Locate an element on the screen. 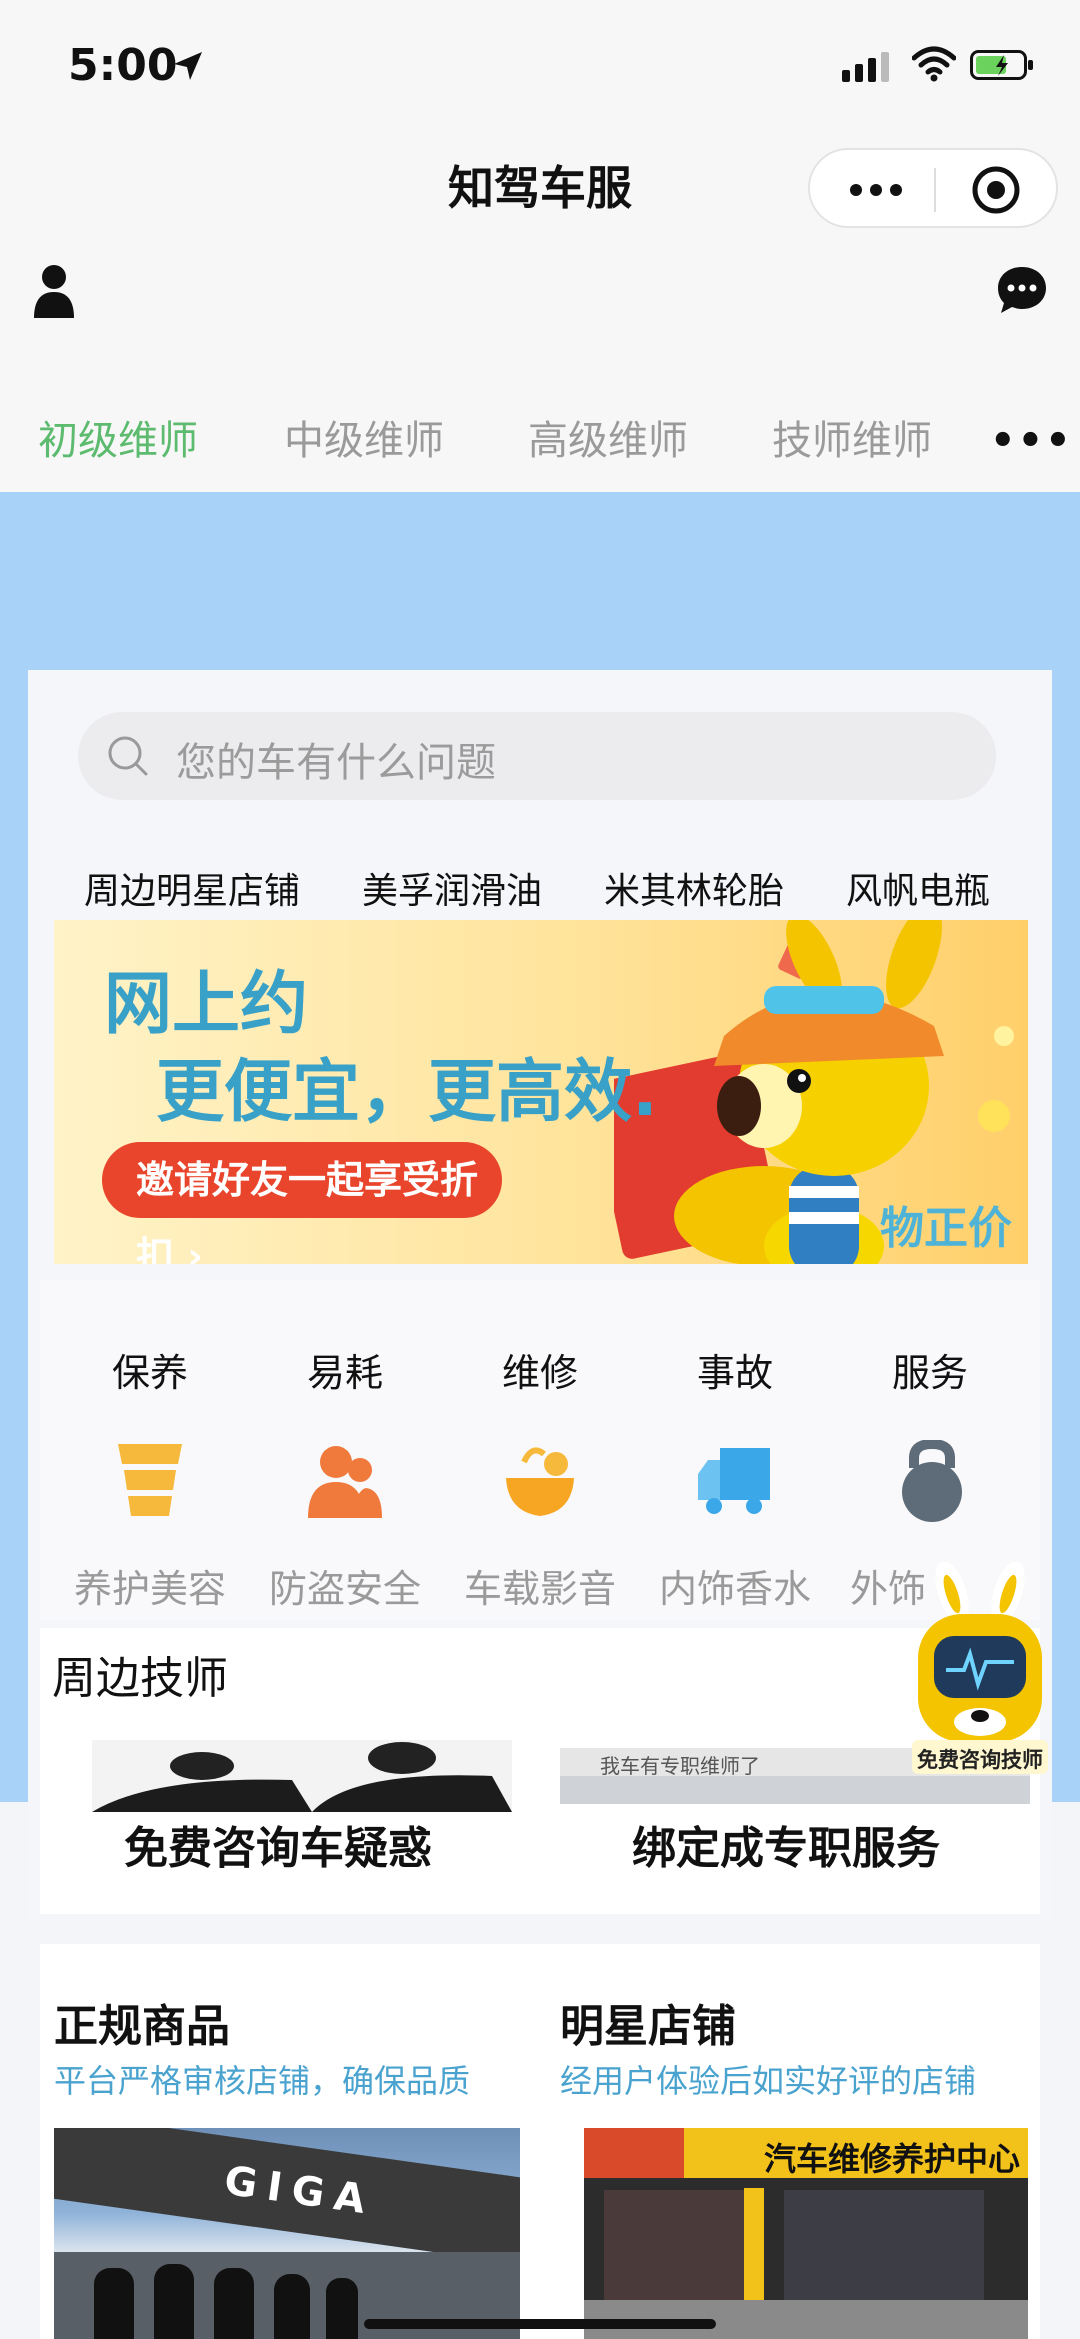 The image size is (1080, 2339). tab-senior: 高级维师 is located at coordinates (608, 437).